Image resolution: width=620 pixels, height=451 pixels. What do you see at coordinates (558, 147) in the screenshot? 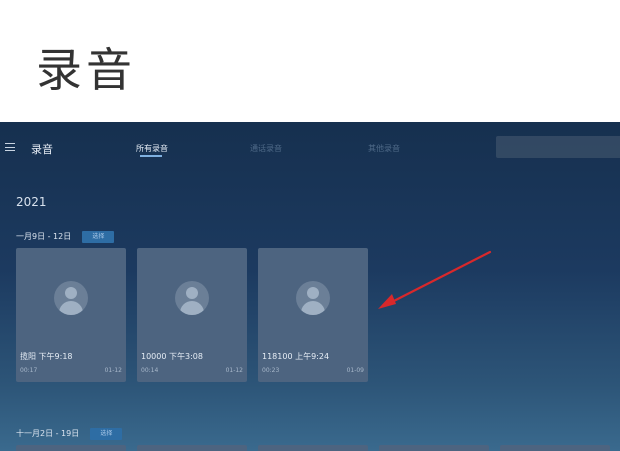
I see `search-box` at bounding box center [558, 147].